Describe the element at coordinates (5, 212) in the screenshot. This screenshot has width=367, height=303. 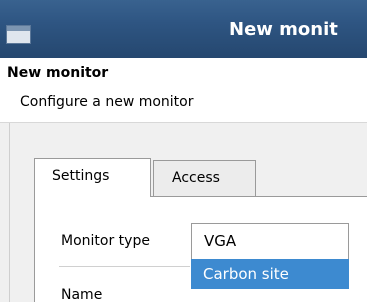
I see `left-border` at that location.